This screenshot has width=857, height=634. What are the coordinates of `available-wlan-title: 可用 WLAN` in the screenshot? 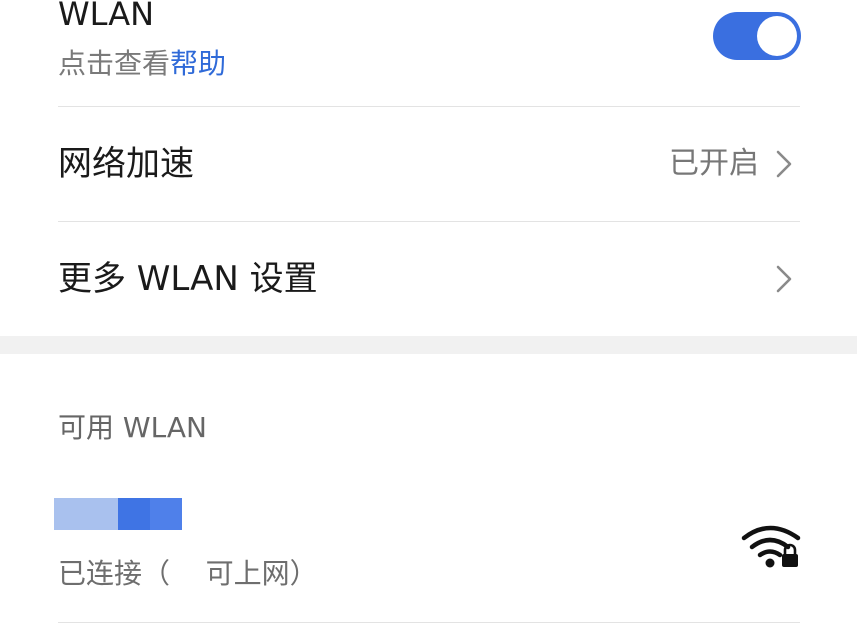 It's located at (132, 427).